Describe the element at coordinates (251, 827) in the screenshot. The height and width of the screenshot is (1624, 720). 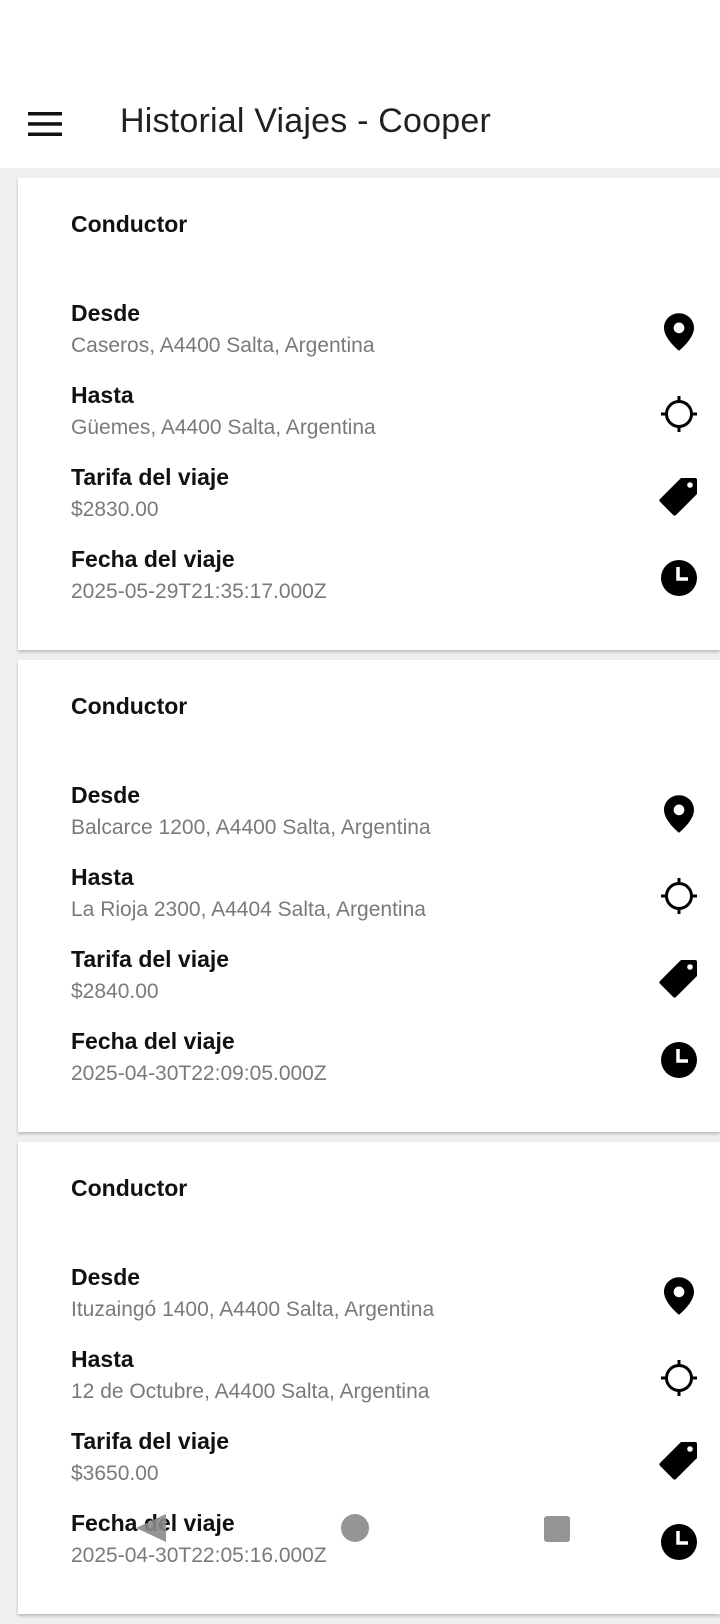
I see `from-value: Balcarce 1200, A4400 Salta, Argentina` at that location.